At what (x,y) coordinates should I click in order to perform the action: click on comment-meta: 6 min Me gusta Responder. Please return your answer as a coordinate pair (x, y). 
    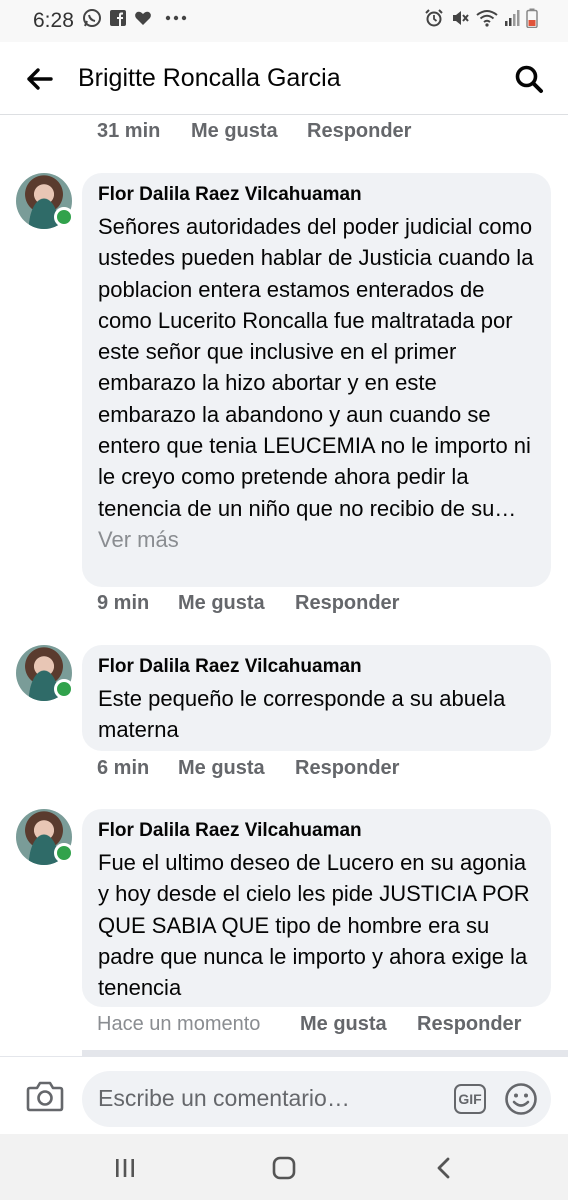
    Looking at the image, I should click on (327, 770).